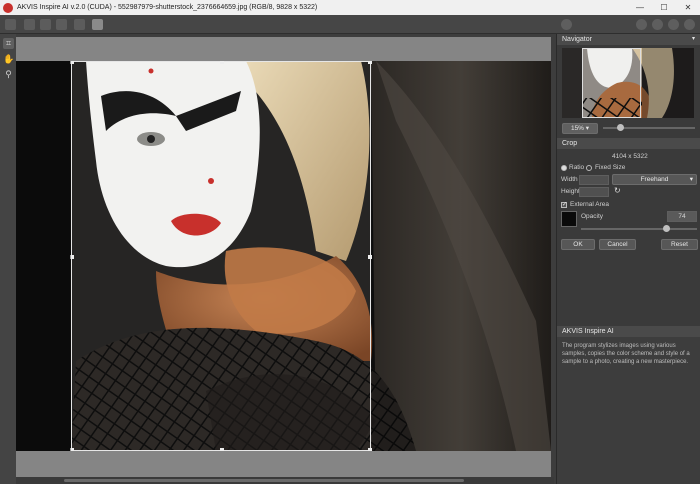 Image resolution: width=700 pixels, height=484 pixels. Describe the element at coordinates (590, 204) in the screenshot. I see `external-area-label: External Area` at that location.